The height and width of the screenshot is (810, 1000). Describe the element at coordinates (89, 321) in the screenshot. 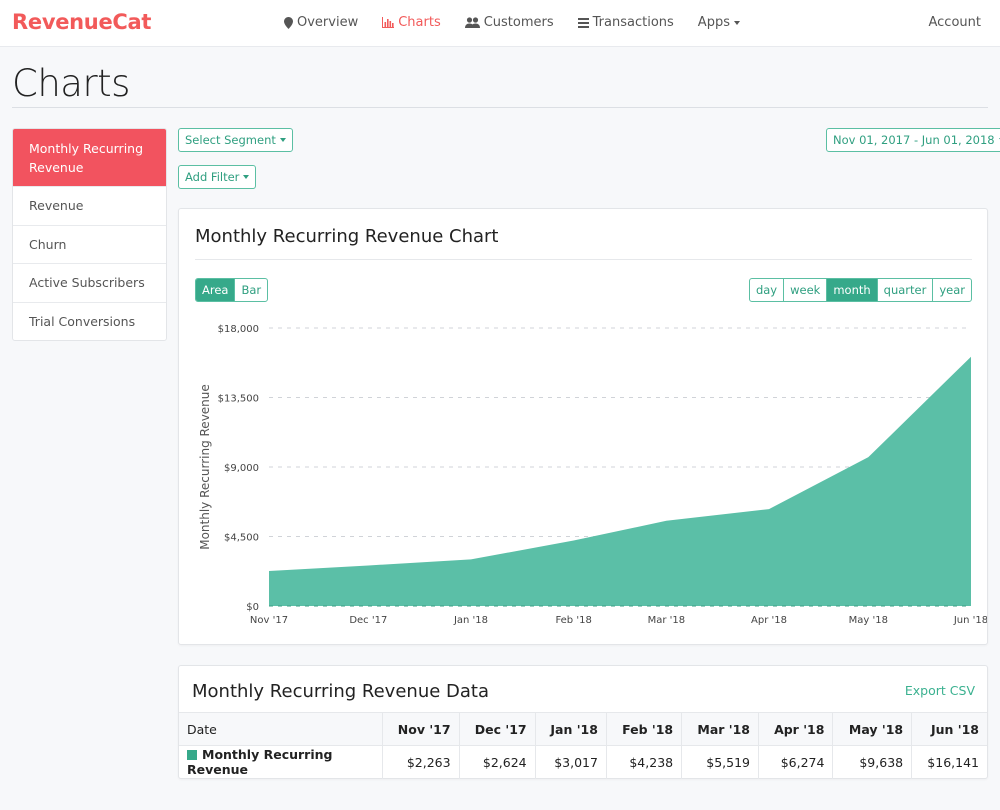

I see `sidebar-item-trial-conversions: Trial Conversions` at that location.